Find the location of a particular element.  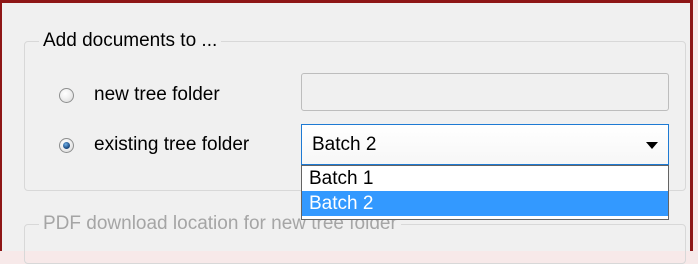

existing-tree-folder-option: existing tree folder is located at coordinates (154, 145).